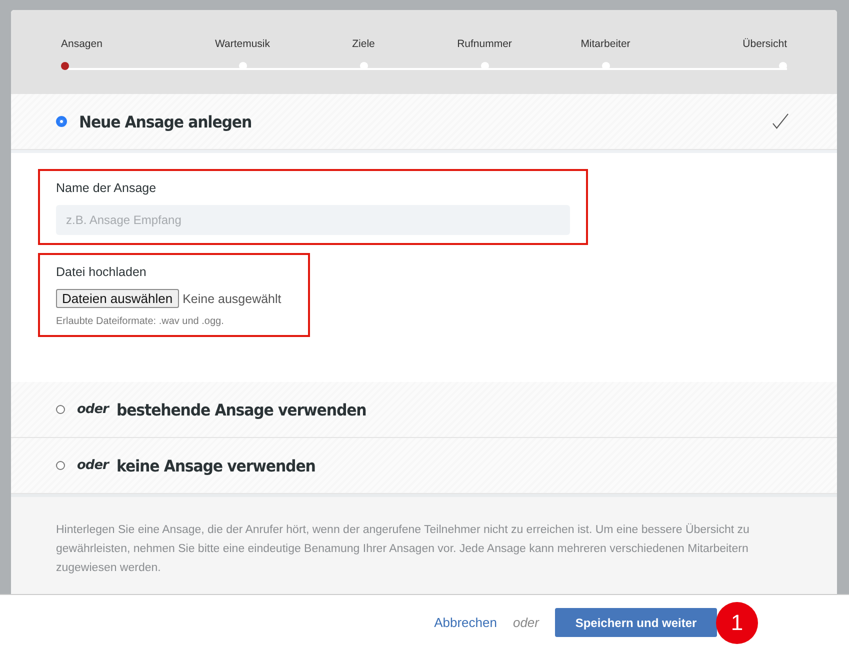 This screenshot has height=650, width=849. What do you see at coordinates (313, 220) in the screenshot?
I see `name-input-field: z.B. Ansage Empfang` at bounding box center [313, 220].